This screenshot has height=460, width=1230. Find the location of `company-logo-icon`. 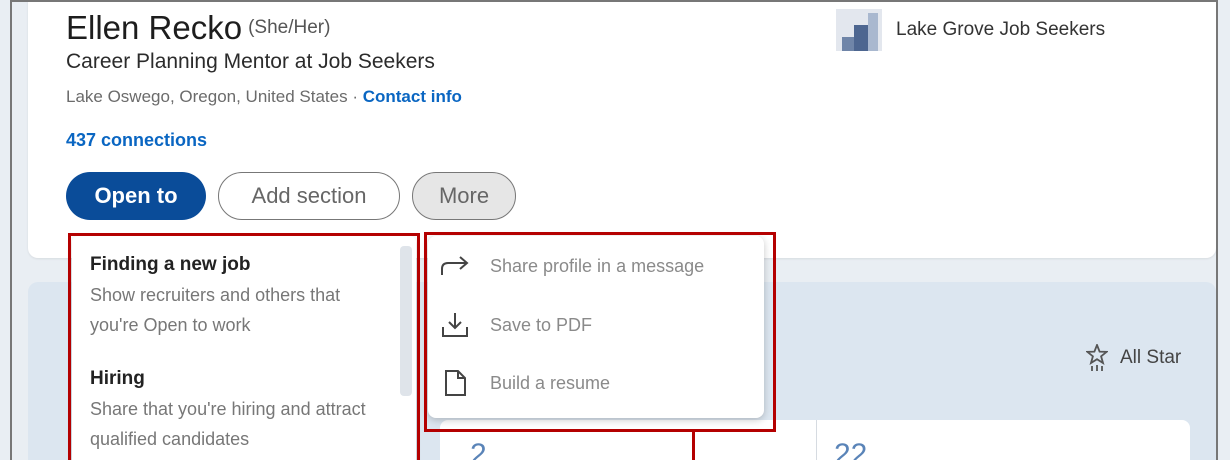

company-logo-icon is located at coordinates (859, 30).